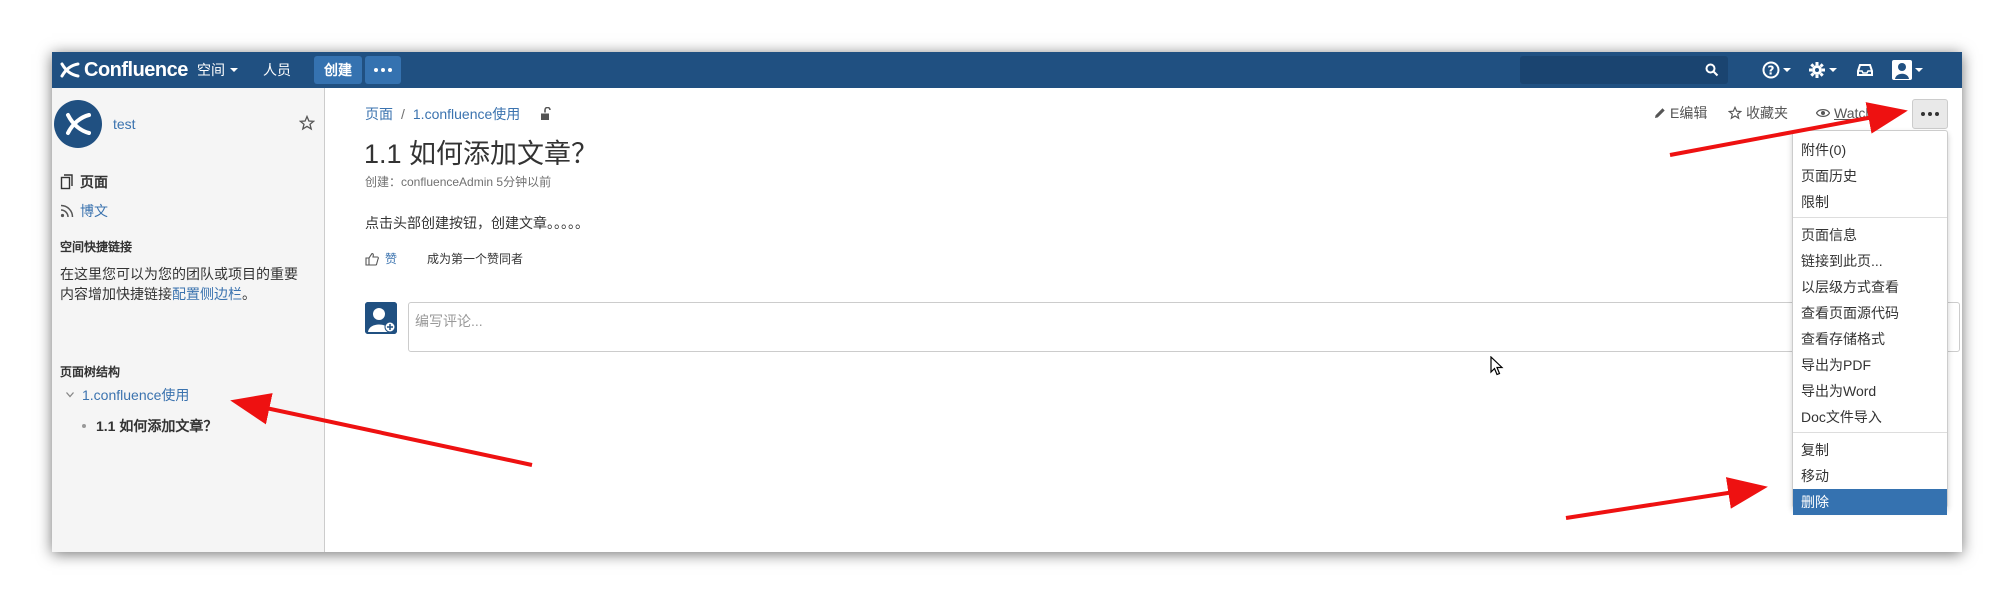  Describe the element at coordinates (458, 182) in the screenshot. I see `page-metadata: 创建：confluenceAdmin 5分钟以前` at that location.